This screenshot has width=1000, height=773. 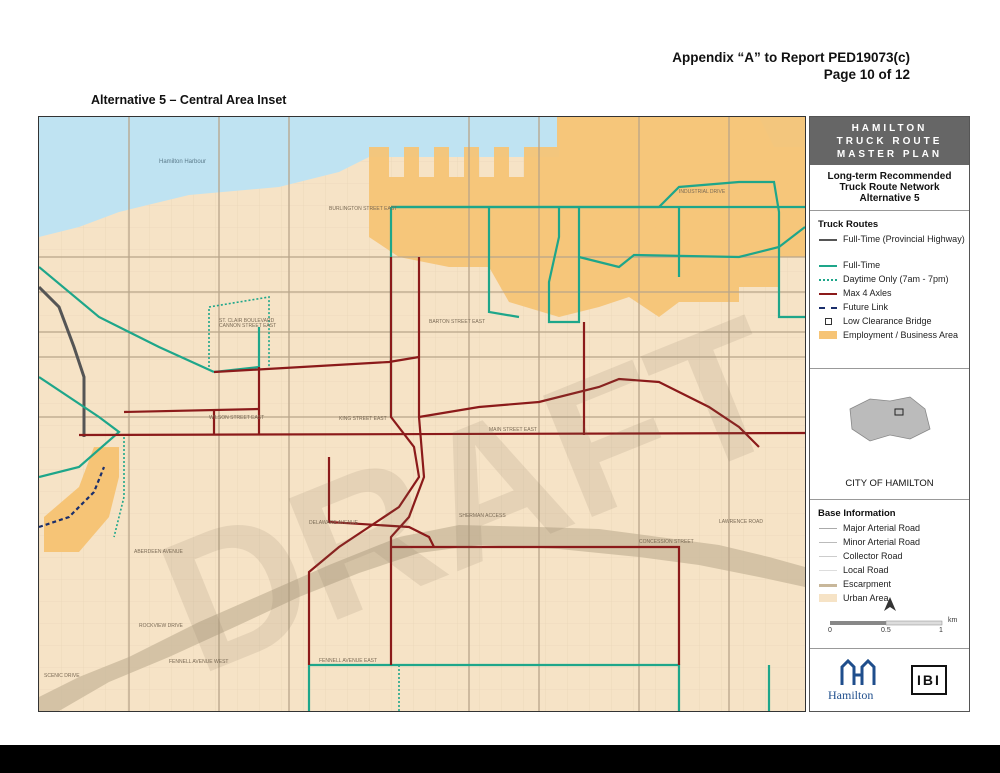 I want to click on label-stclair: ST. CLAIR BOULEVARD, so click(x=247, y=321).